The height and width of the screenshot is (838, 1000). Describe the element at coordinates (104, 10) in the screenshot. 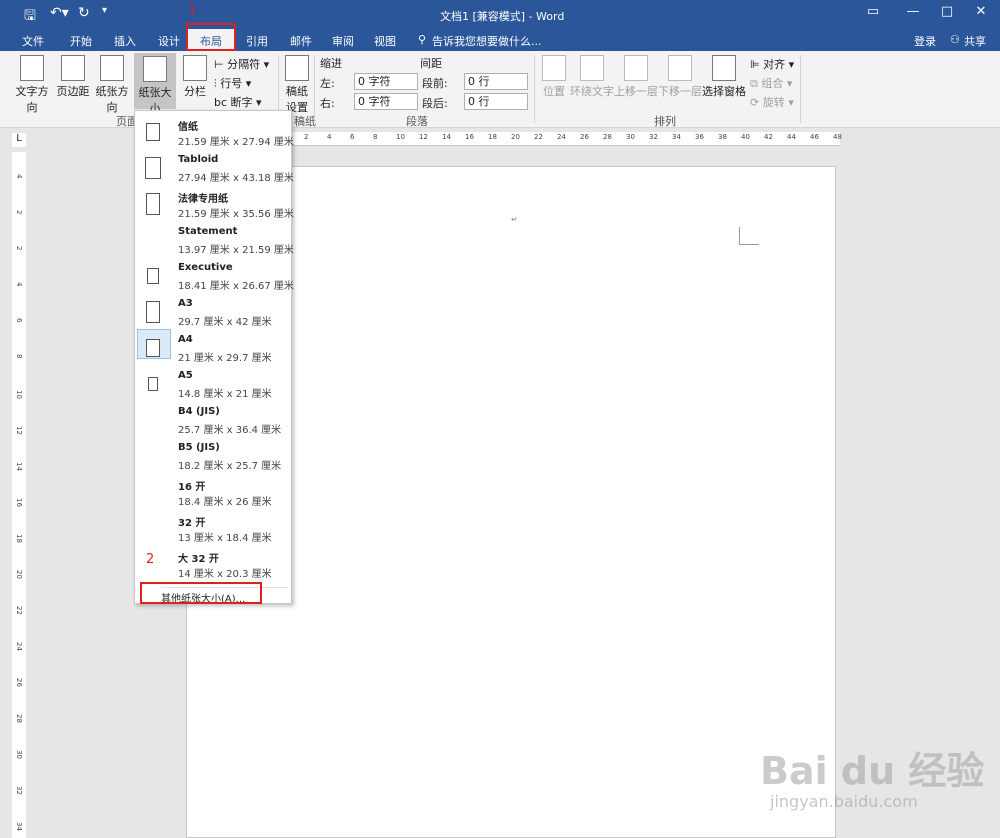

I see `customize-qat-icon: ▾` at that location.